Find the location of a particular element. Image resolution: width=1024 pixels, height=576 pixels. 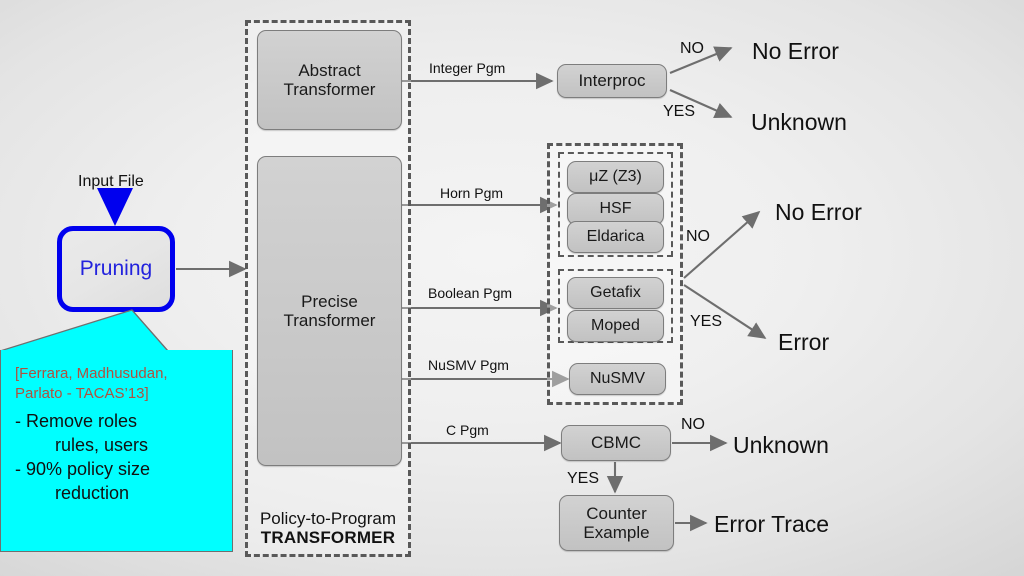

branch-label-cbmc-yes: YES is located at coordinates (583, 478).